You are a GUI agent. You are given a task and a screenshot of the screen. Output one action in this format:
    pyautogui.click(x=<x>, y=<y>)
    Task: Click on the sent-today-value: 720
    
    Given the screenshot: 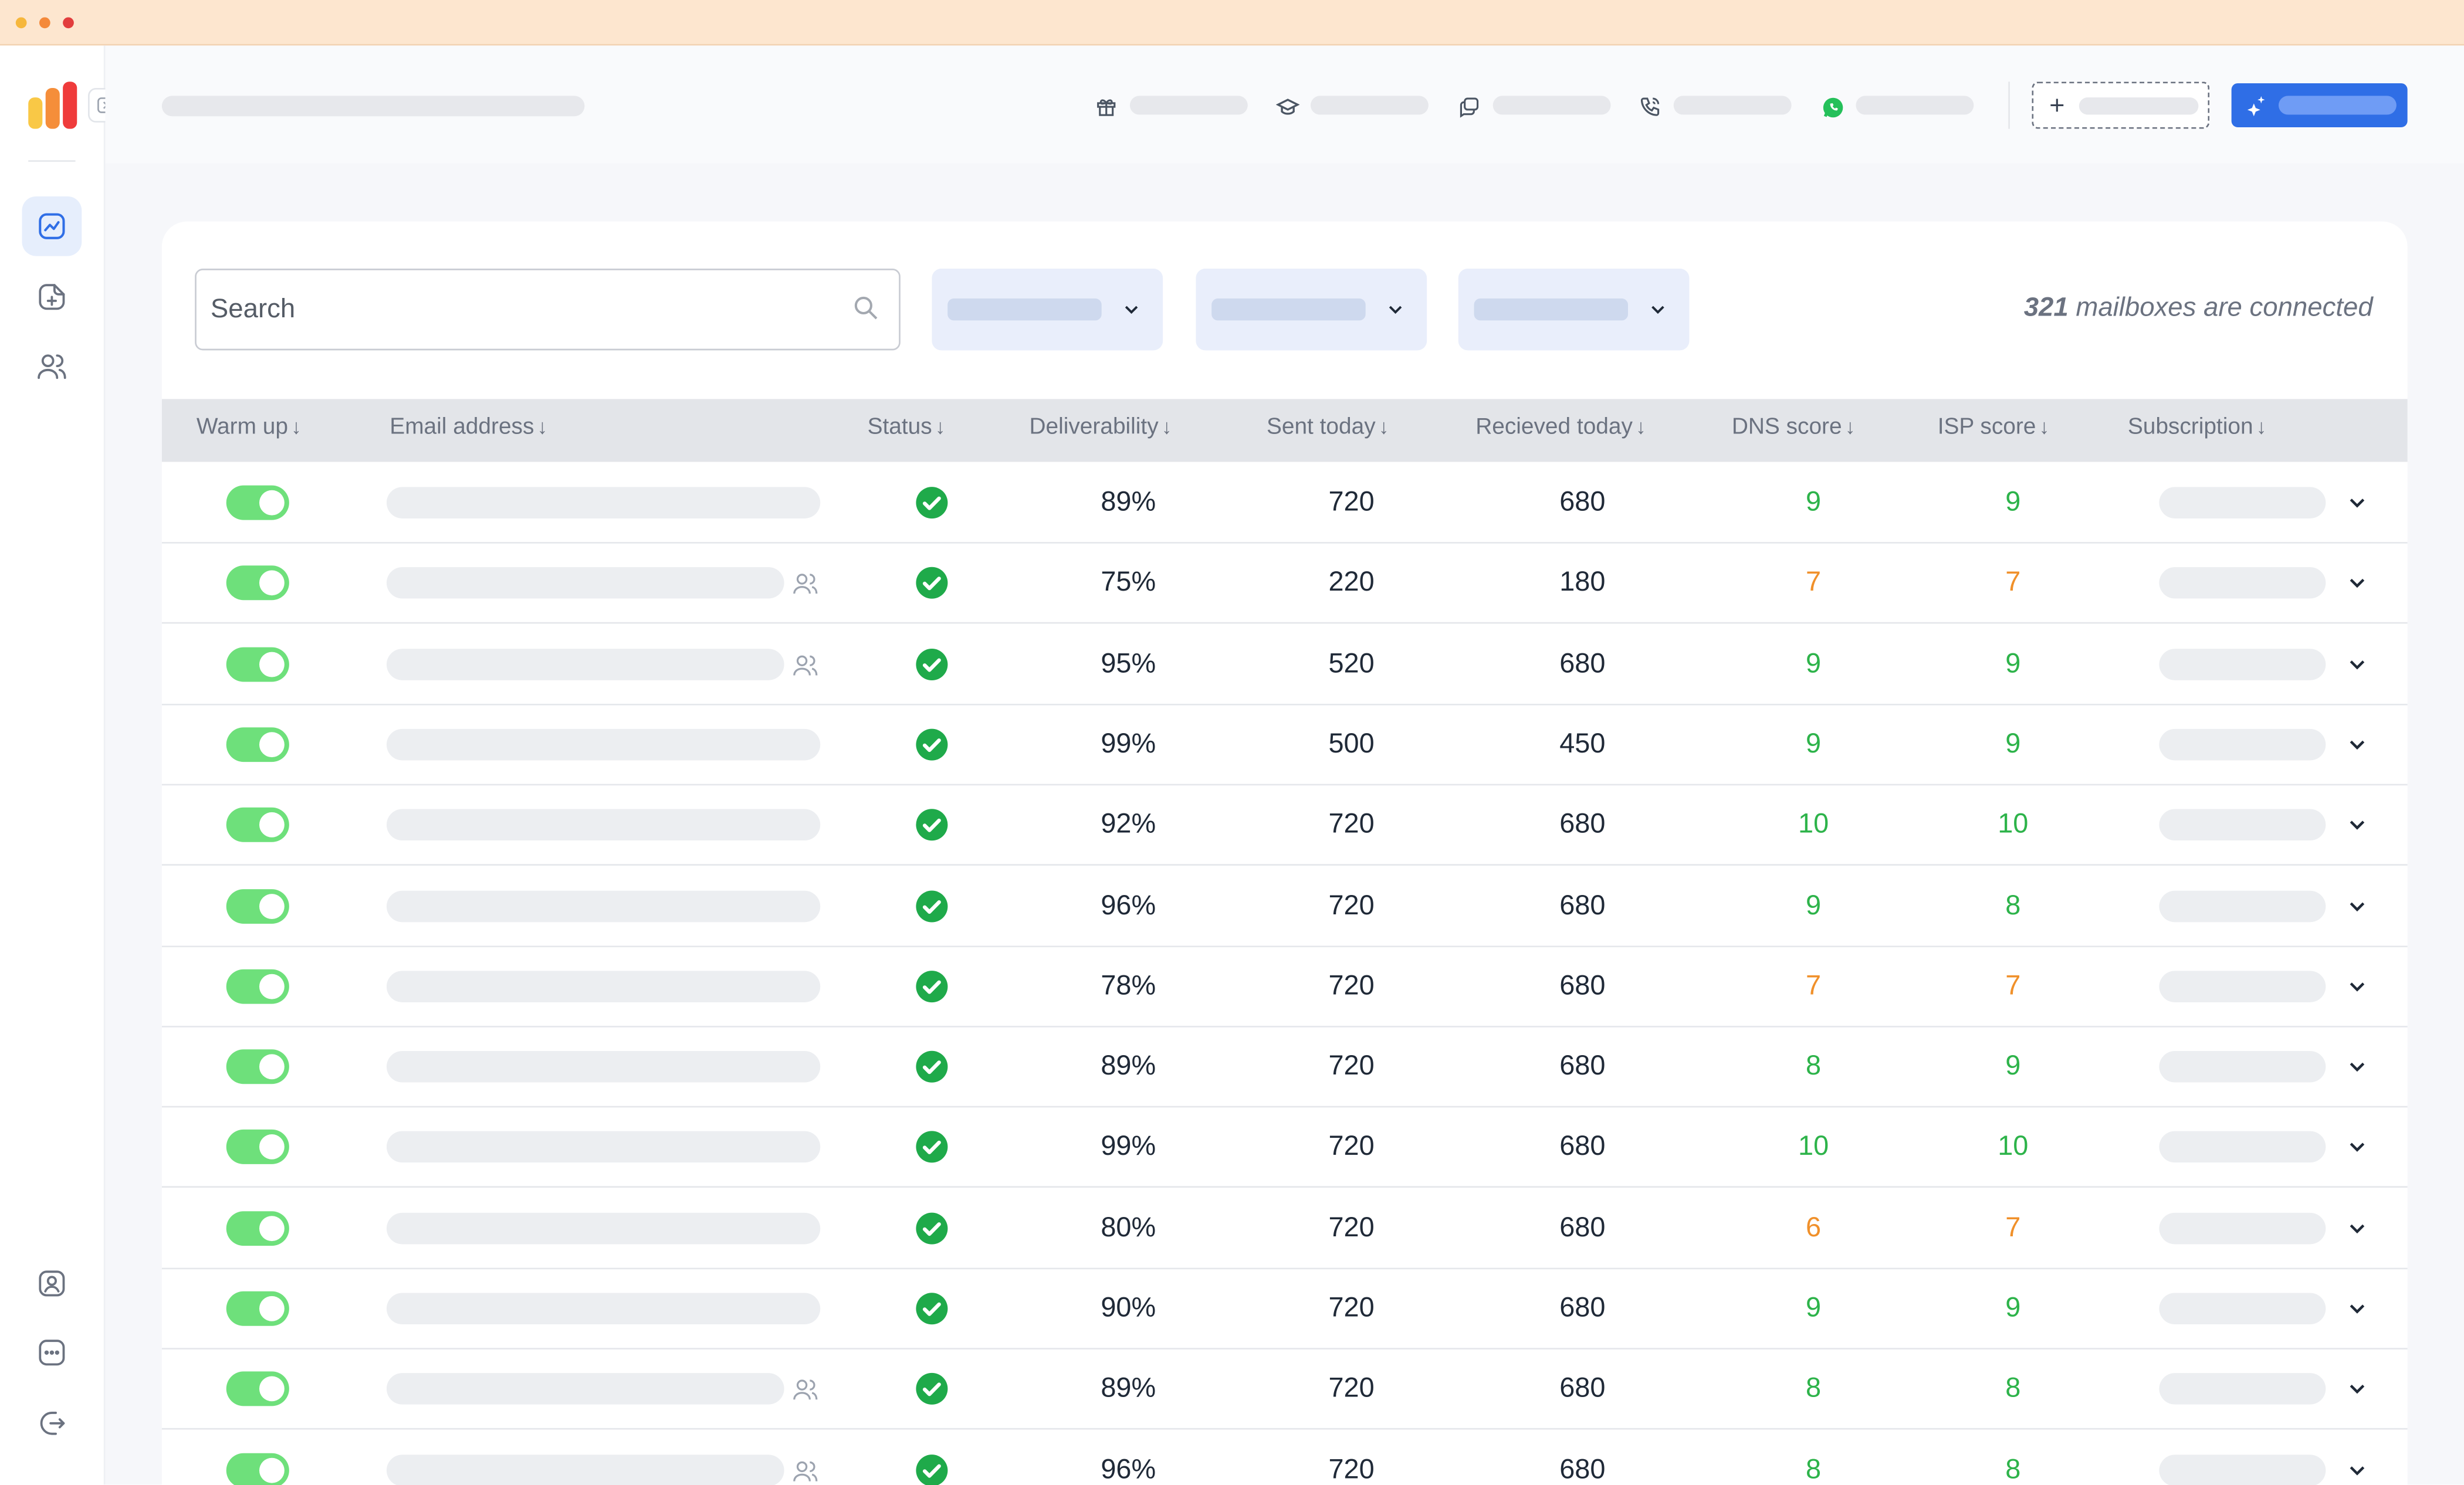 What is the action you would take?
    pyautogui.click(x=1351, y=1307)
    